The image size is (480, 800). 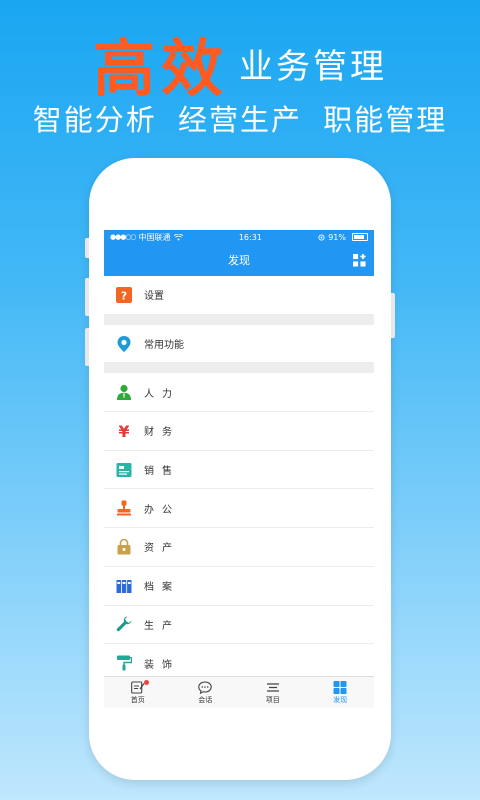 I want to click on item-label: 档案, so click(x=162, y=588).